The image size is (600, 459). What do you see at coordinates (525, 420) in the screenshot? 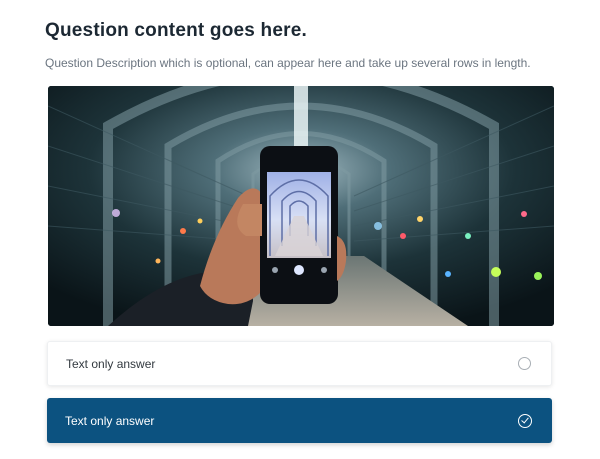
I see `check-circle-icon` at bounding box center [525, 420].